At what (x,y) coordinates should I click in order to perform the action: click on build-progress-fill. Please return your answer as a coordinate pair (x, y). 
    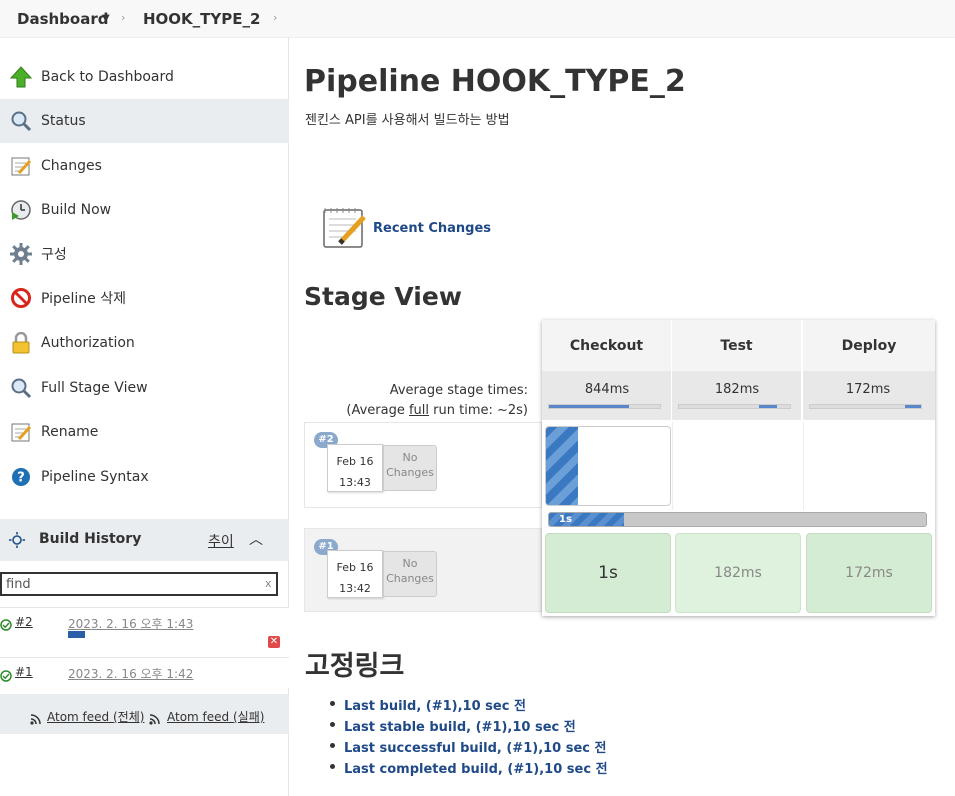
    Looking at the image, I should click on (76, 634).